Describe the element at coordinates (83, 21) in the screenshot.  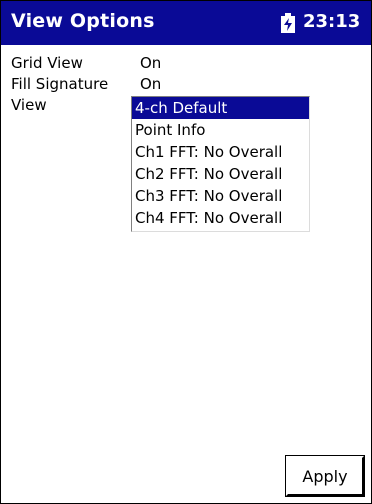
I see `window-title: View Options` at that location.